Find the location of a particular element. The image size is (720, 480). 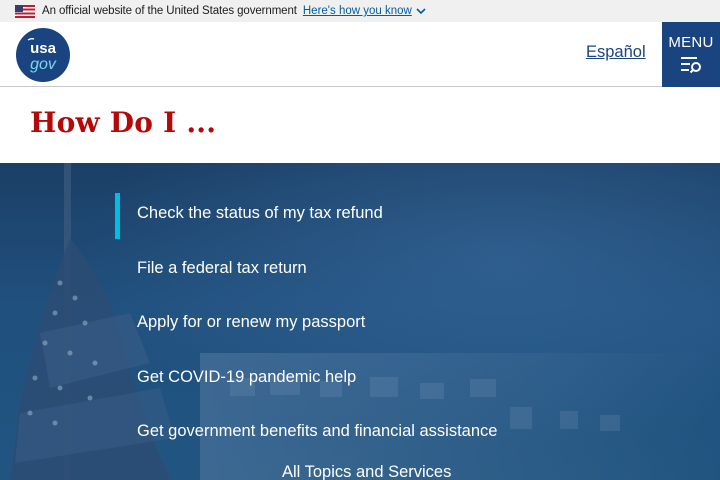

heres-how-you-know-link: Here's how you know is located at coordinates (364, 11).